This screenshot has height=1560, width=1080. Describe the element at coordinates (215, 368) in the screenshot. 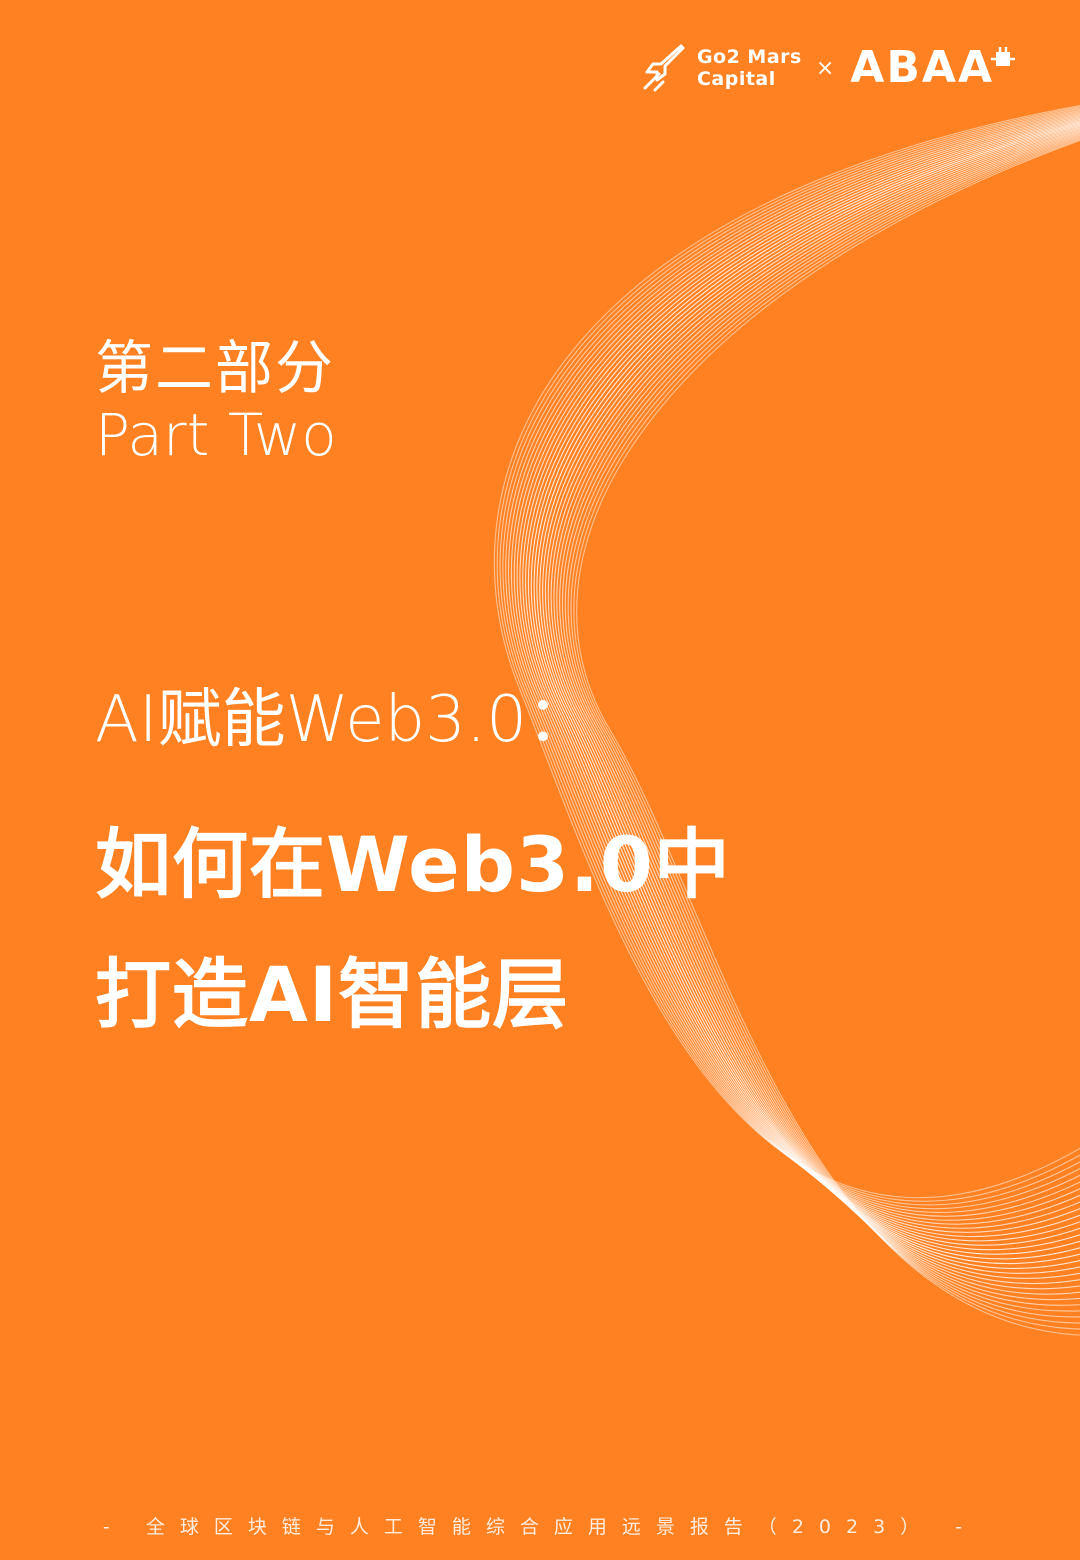

I see `section-label-zh: 第二部分` at that location.